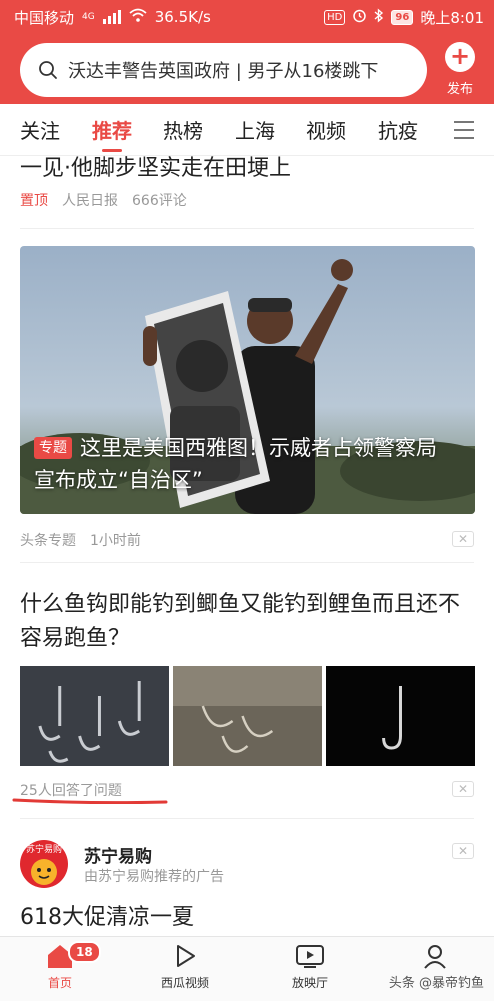 The image size is (494, 1001). I want to click on bluetooth-icon, so click(379, 17).